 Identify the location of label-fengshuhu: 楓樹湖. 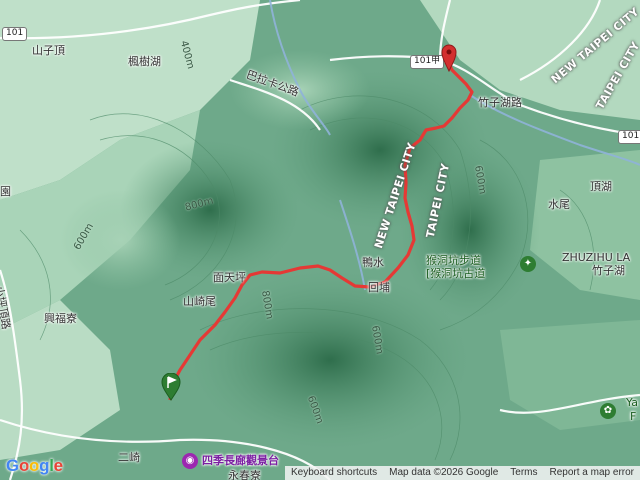
(144, 61).